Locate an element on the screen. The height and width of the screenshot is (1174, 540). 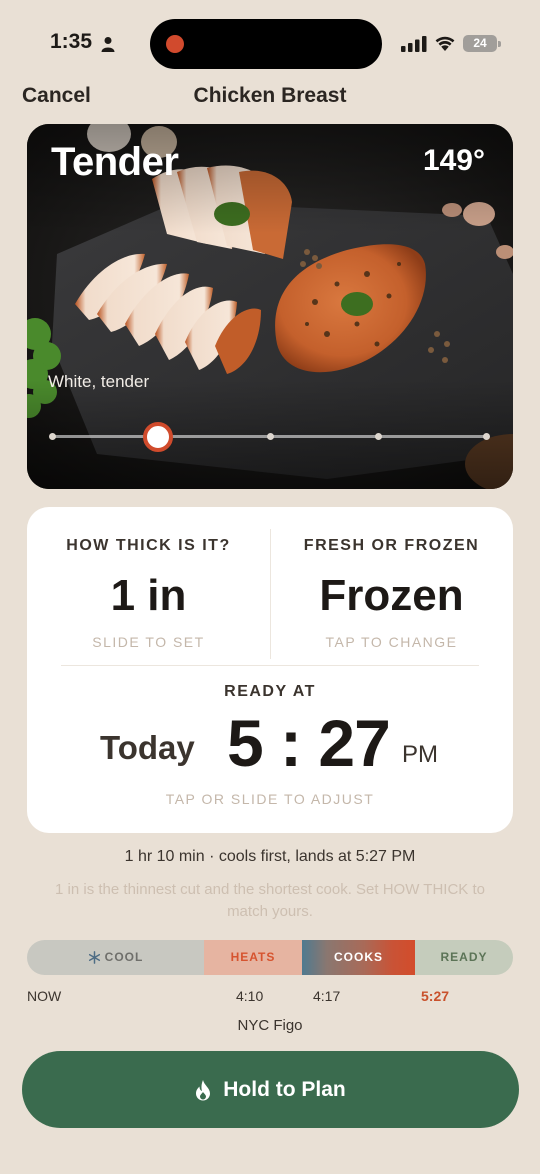
battery-level: 24 is located at coordinates (480, 43).